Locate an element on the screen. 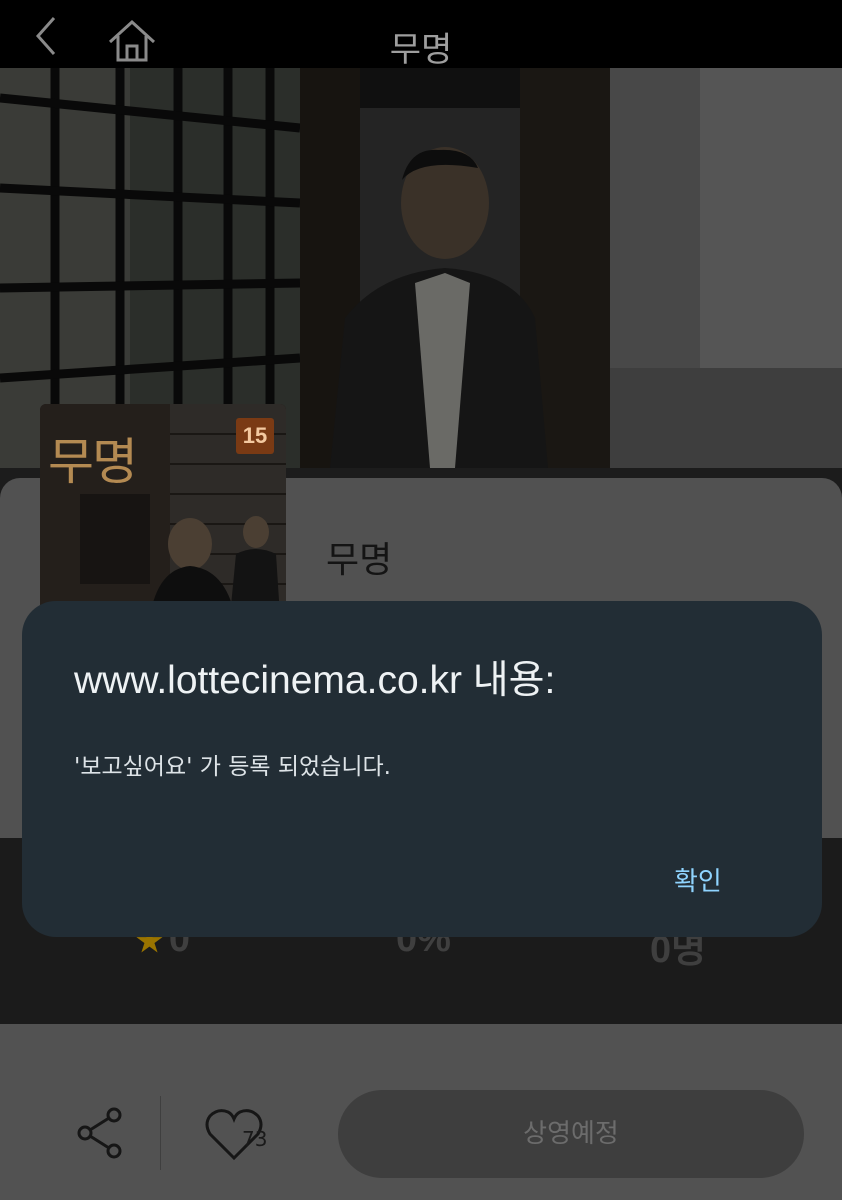 The height and width of the screenshot is (1200, 842). movie-poster: 15 무명 is located at coordinates (163, 510).